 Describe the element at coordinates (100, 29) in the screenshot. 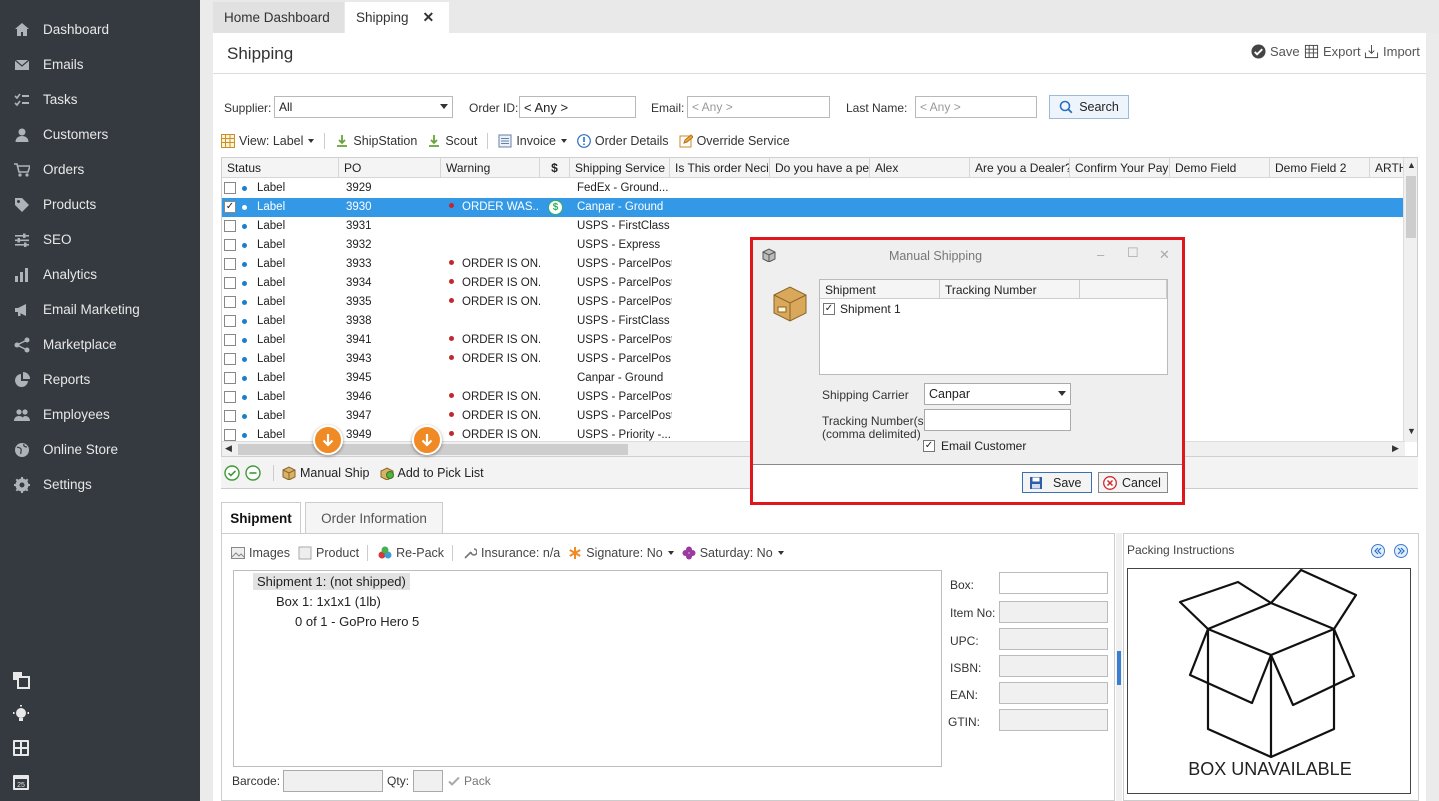

I see `sidebar-item-dashboard: Dashboard` at that location.